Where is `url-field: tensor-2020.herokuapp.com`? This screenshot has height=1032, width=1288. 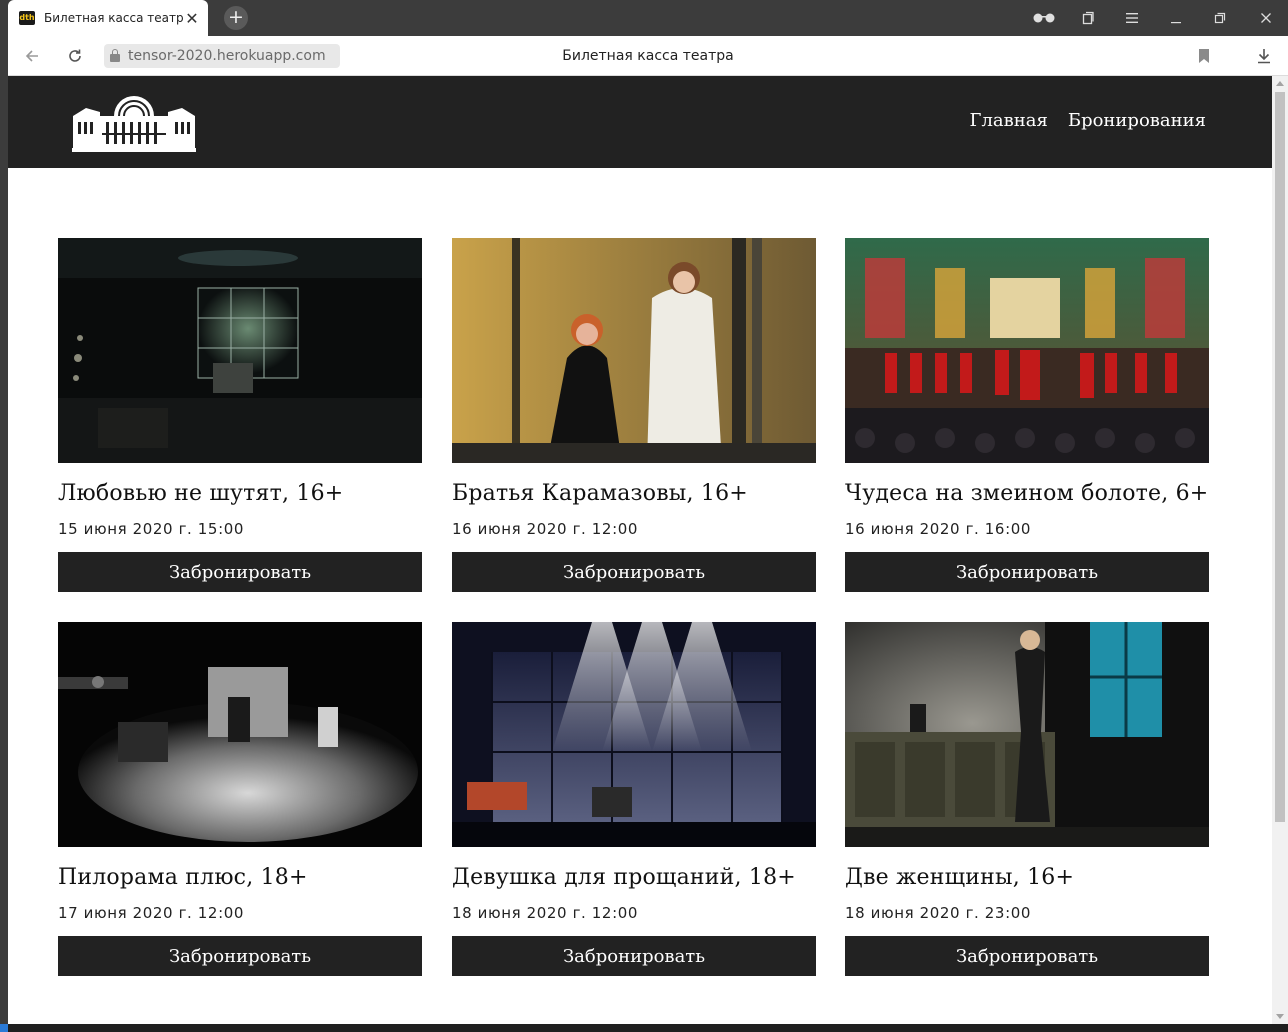
url-field: tensor-2020.herokuapp.com is located at coordinates (222, 56).